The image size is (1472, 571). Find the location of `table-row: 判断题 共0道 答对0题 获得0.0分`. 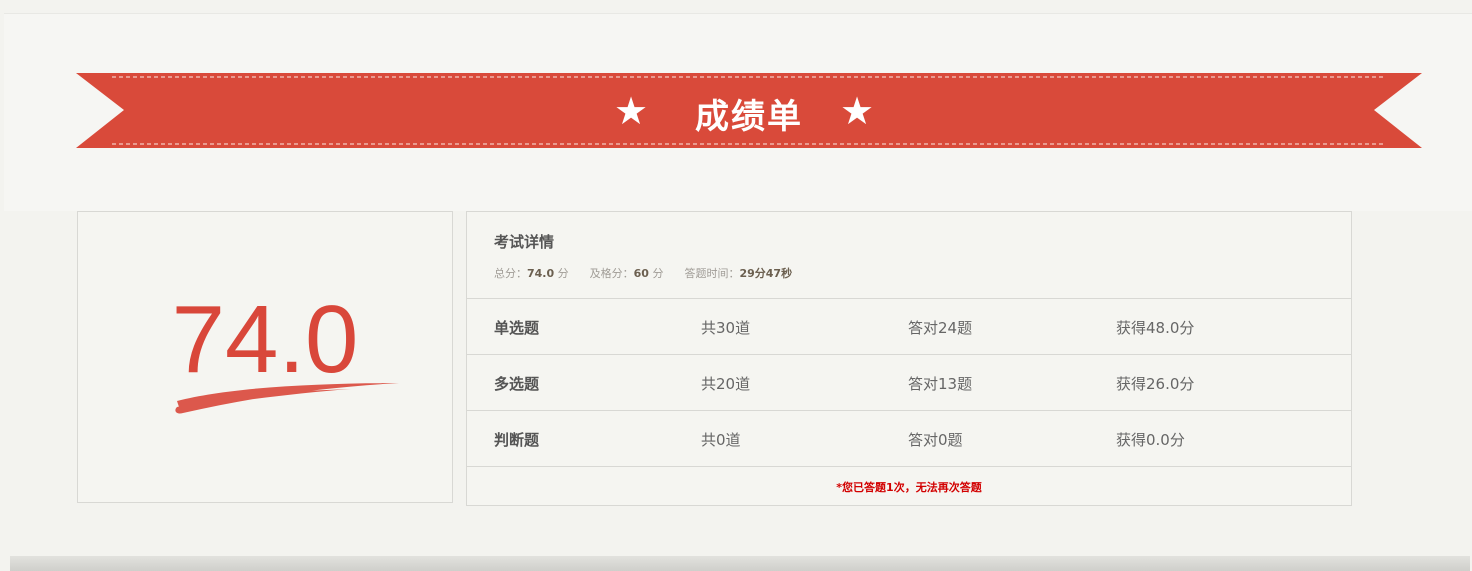

table-row: 判断题 共0道 答对0题 获得0.0分 is located at coordinates (909, 439).